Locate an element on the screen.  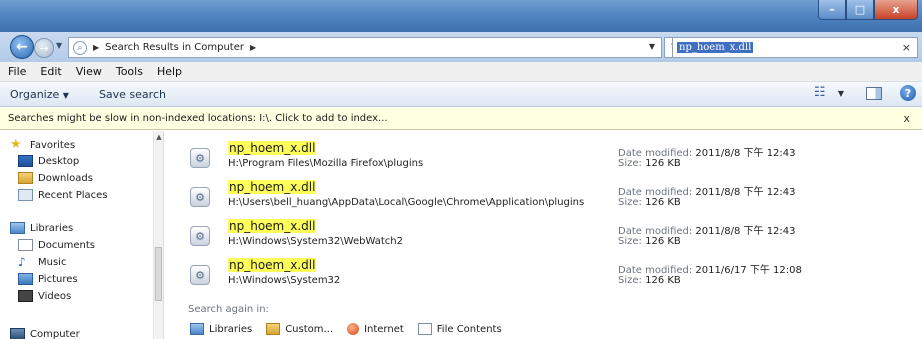
scroll-thumb is located at coordinates (158, 274).